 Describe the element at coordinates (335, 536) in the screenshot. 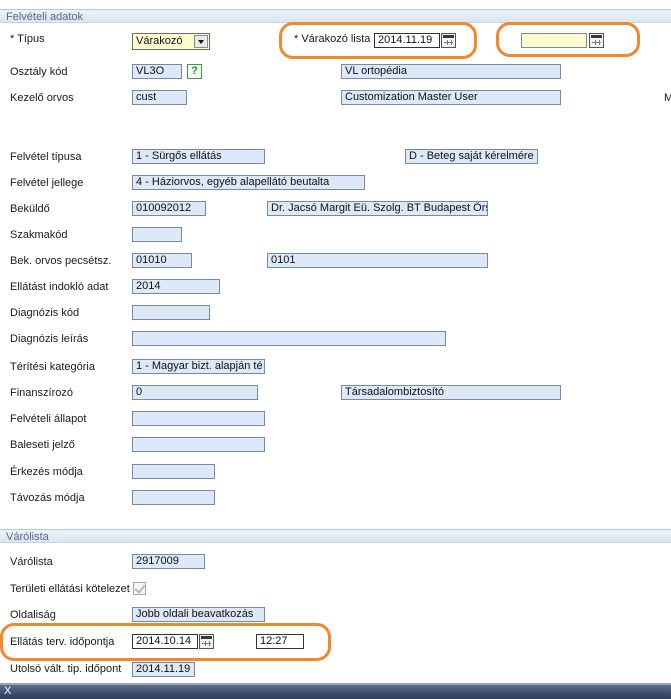

I see `section-header-varolista: Várólista` at that location.